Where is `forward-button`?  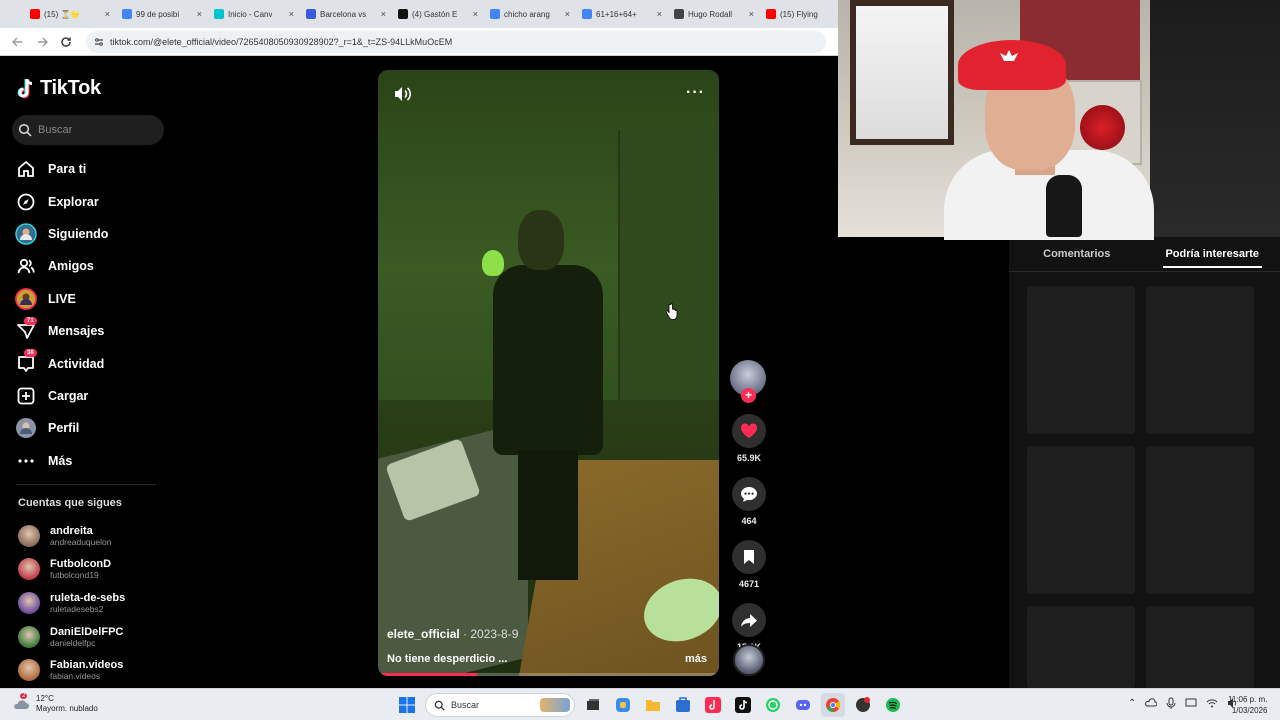 forward-button is located at coordinates (42, 42).